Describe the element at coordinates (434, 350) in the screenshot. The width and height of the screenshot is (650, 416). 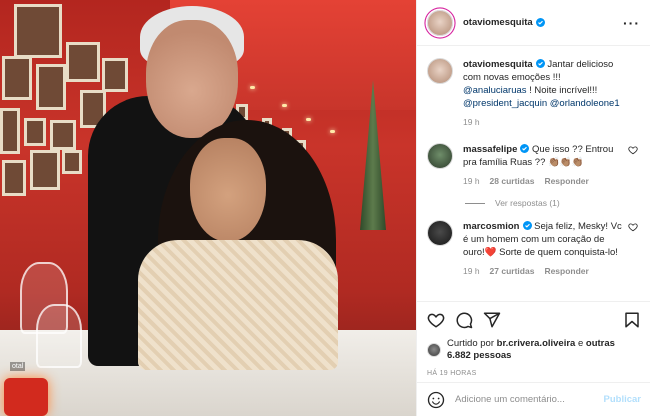
I see `liker-avatar` at that location.